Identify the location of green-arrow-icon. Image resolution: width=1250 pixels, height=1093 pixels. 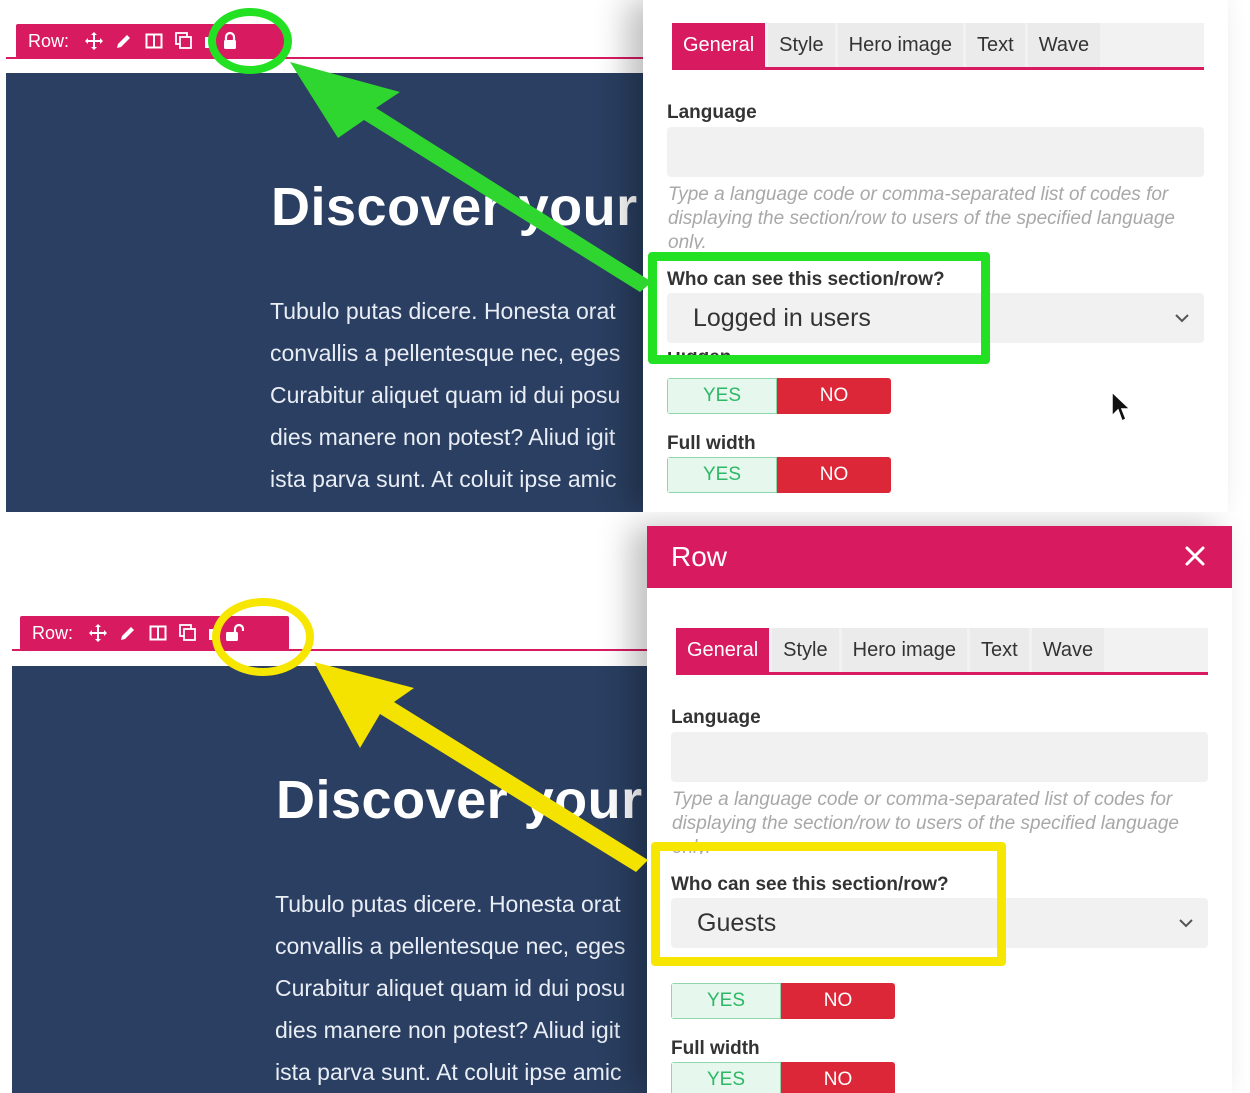
(471, 177).